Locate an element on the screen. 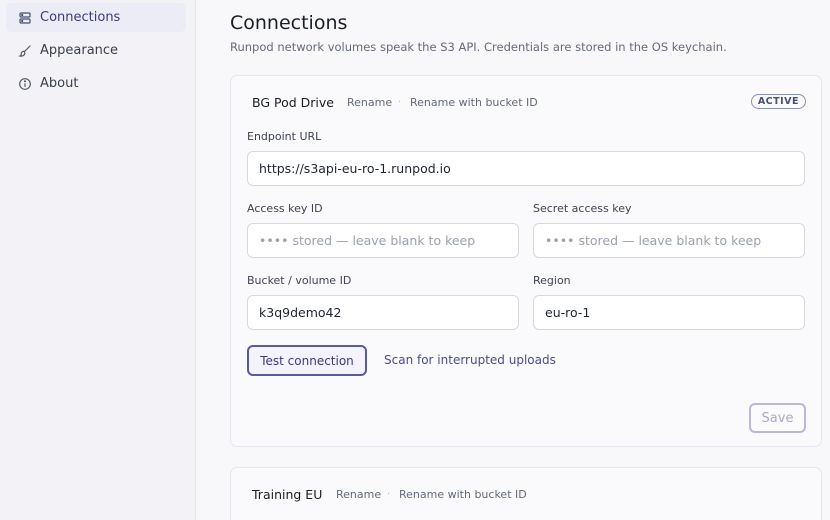  sidebar-item-appearance: Appearance is located at coordinates (96, 50).